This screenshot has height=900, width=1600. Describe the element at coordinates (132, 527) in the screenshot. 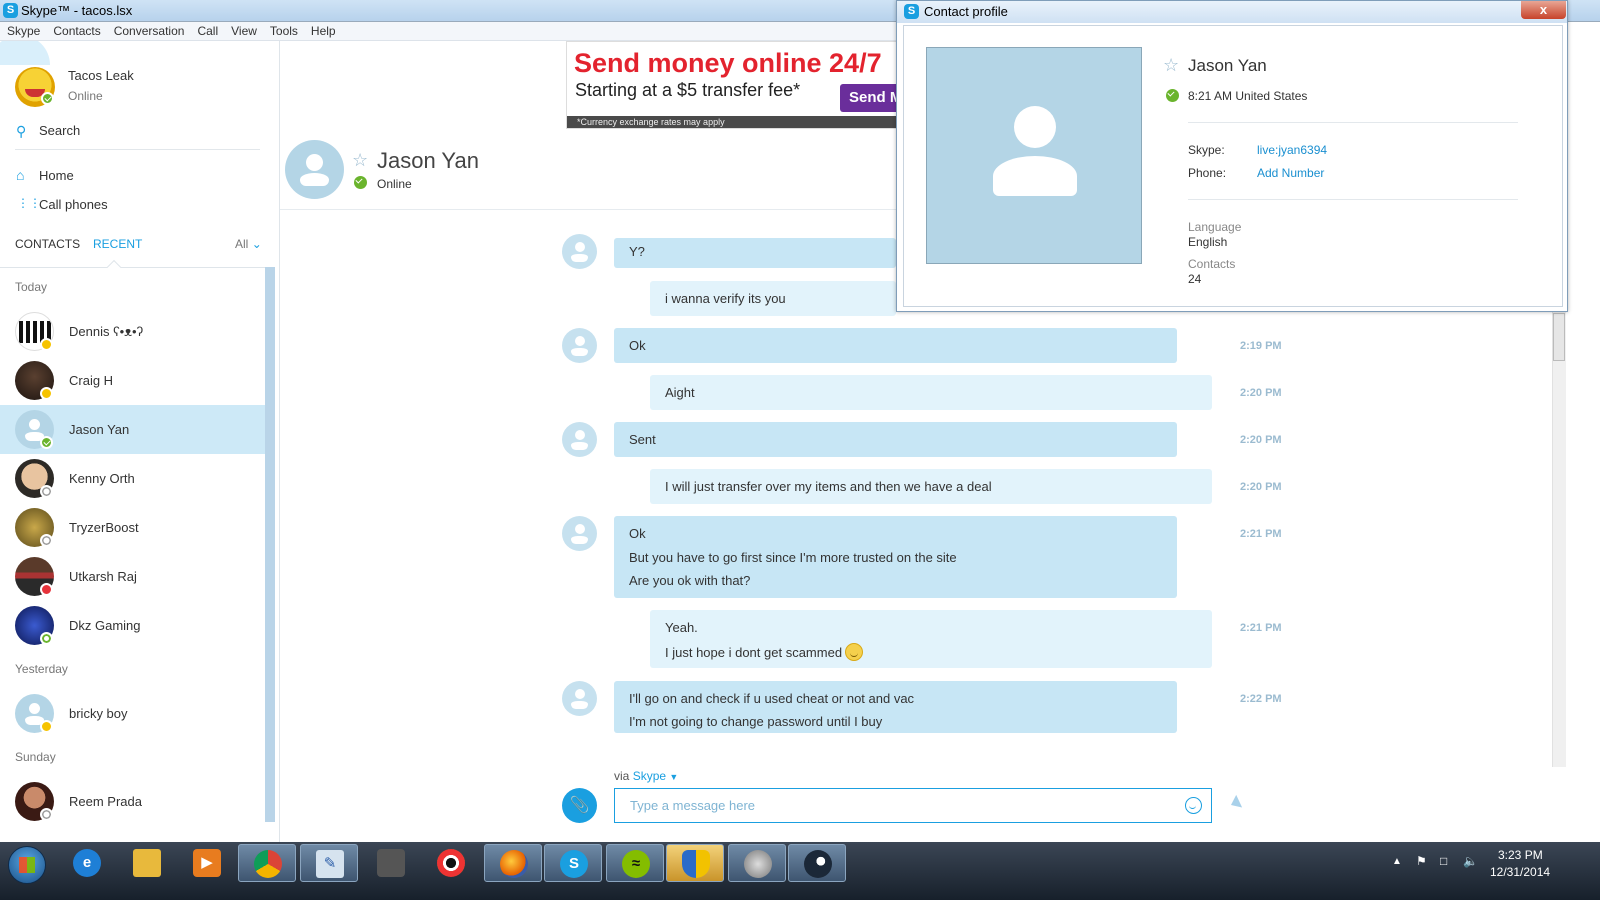

I see `contact-tryzerboost: TryzerBoost` at that location.